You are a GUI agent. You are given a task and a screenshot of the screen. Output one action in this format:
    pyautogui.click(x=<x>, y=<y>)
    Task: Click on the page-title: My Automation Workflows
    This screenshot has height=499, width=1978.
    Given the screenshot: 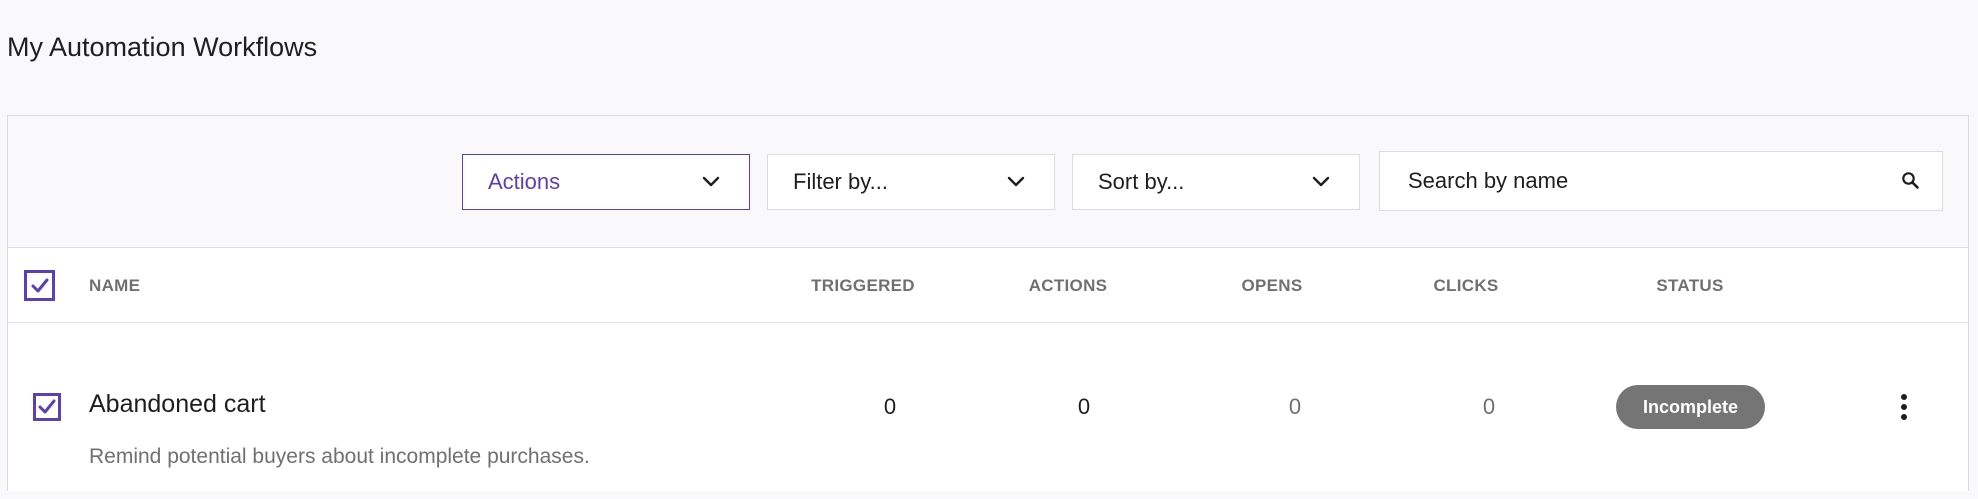 What is the action you would take?
    pyautogui.click(x=162, y=47)
    